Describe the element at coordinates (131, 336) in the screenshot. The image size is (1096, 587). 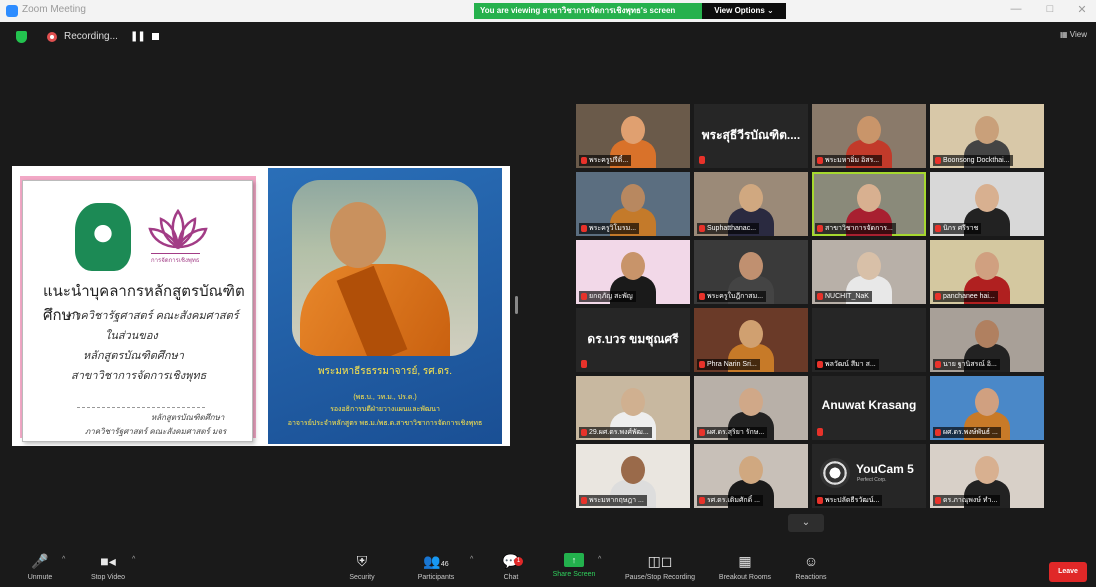
I see `slide-line: ในส่วนของ` at that location.